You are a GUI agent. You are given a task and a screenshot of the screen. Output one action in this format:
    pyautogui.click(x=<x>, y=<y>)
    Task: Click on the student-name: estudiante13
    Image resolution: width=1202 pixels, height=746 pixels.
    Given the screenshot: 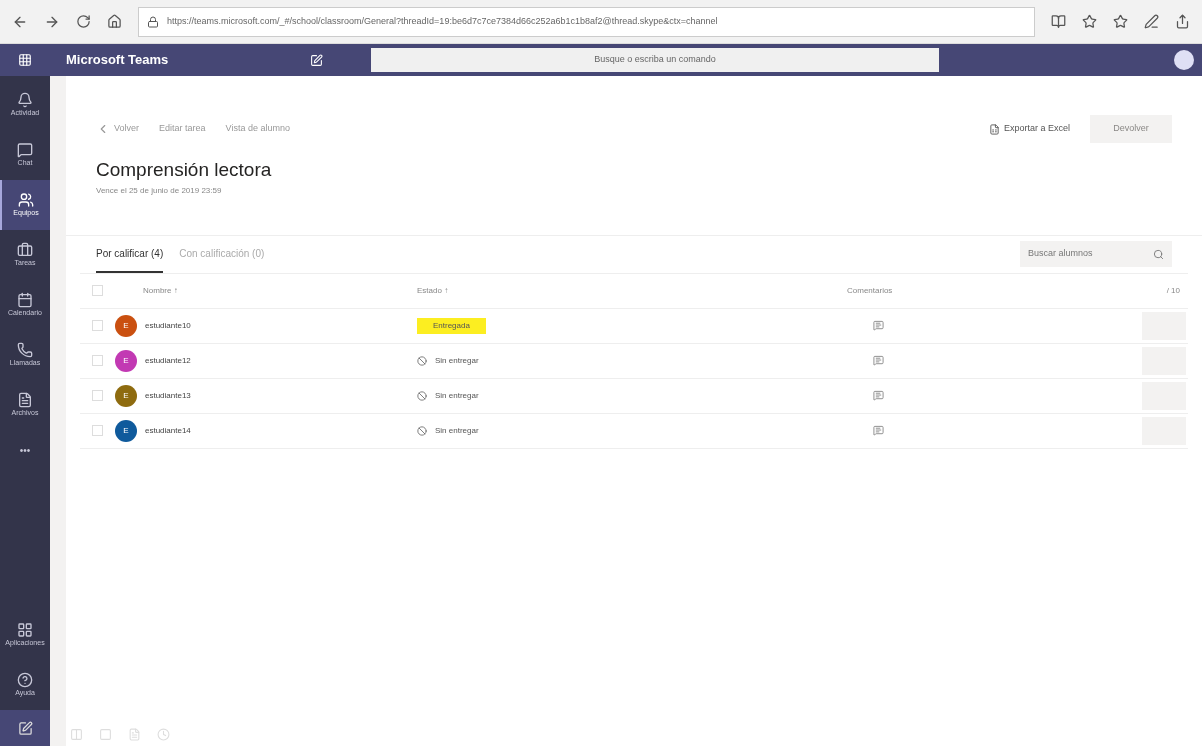 What is the action you would take?
    pyautogui.click(x=281, y=395)
    